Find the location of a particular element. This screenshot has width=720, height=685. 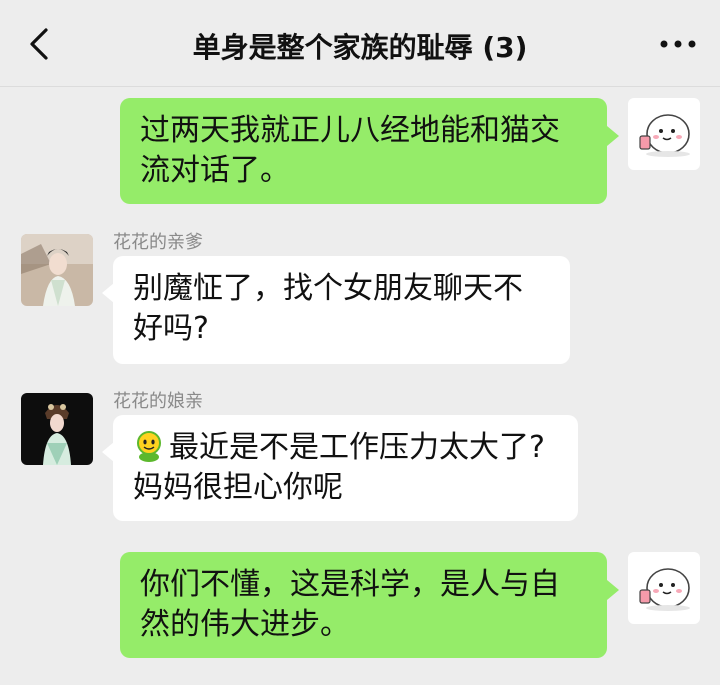

message-bubble-incoming: 别魔怔了，找个女朋友聊天不好吗? is located at coordinates (341, 310).